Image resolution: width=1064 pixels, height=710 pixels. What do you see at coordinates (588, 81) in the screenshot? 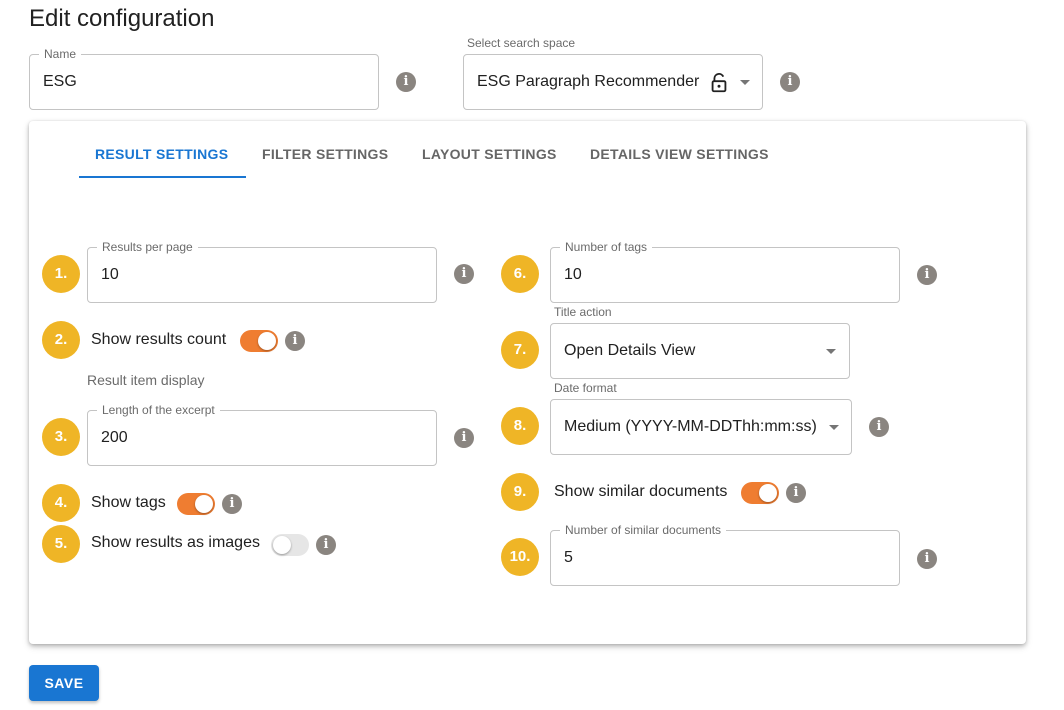
I see `search-space-value: ESG Paragraph Recommender` at bounding box center [588, 81].